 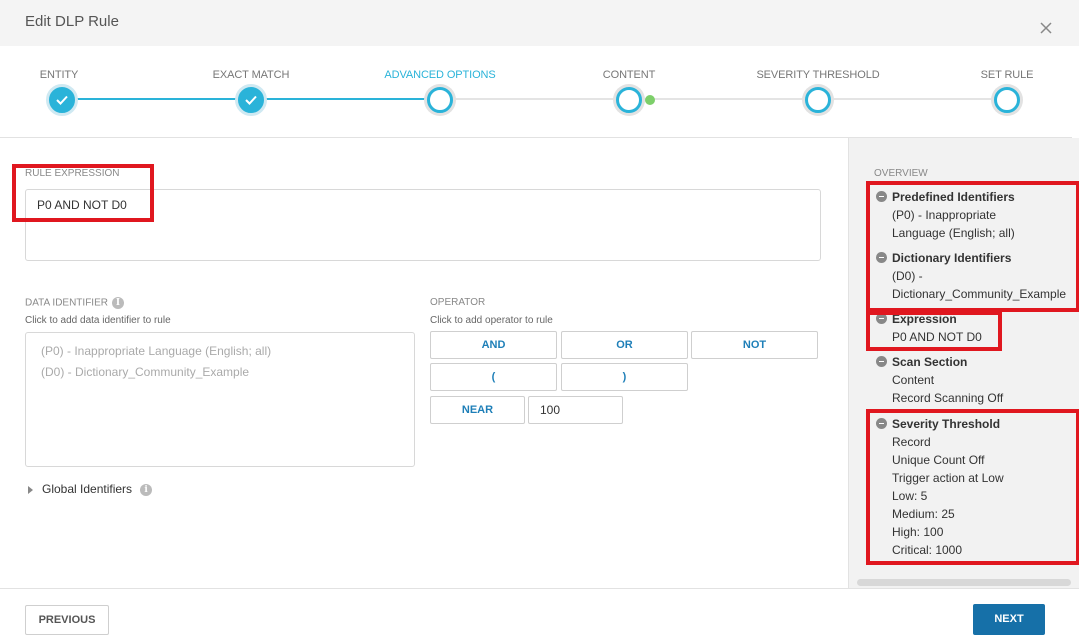 What do you see at coordinates (493, 345) in the screenshot?
I see `and-button: AND` at bounding box center [493, 345].